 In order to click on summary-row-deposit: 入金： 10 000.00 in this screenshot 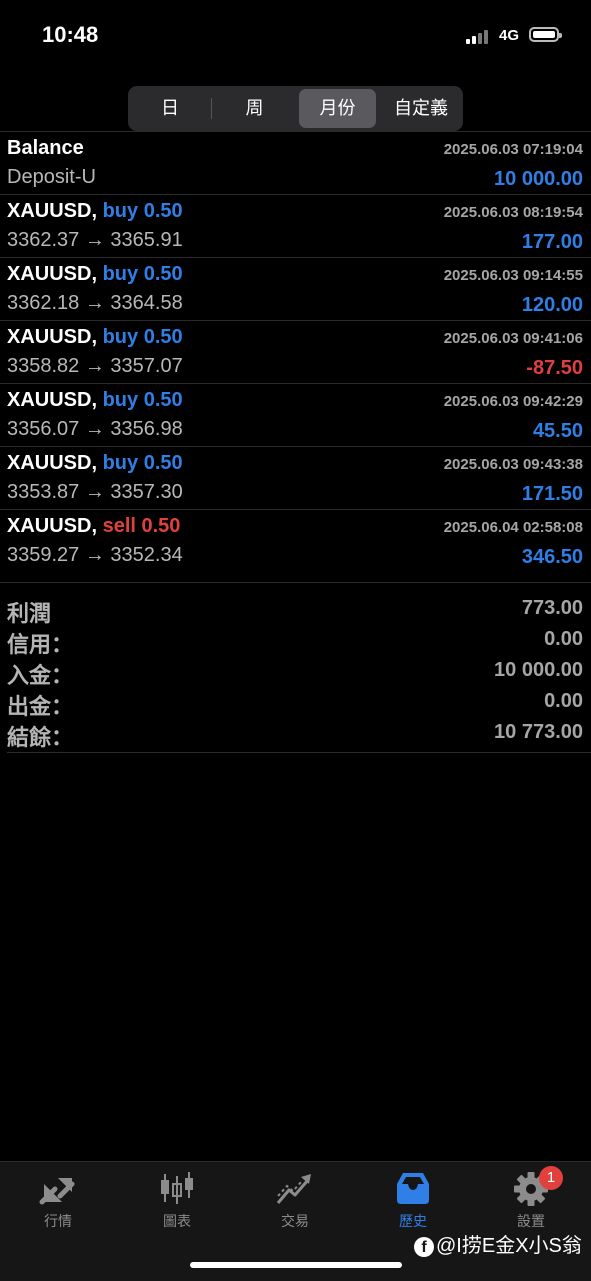, I will do `click(295, 670)`.